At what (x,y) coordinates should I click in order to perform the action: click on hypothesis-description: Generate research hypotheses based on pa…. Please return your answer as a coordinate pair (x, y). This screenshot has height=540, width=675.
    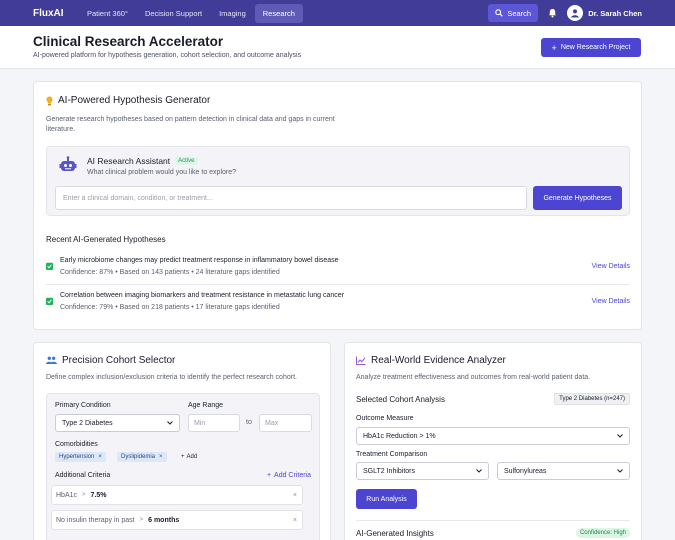
    Looking at the image, I should click on (190, 124).